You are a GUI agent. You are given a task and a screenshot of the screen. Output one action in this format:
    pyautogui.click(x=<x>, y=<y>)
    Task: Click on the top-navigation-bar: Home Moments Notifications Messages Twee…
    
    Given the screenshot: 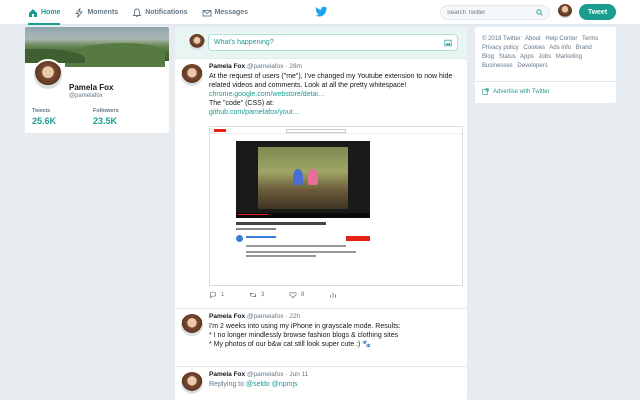 What is the action you would take?
    pyautogui.click(x=320, y=12)
    